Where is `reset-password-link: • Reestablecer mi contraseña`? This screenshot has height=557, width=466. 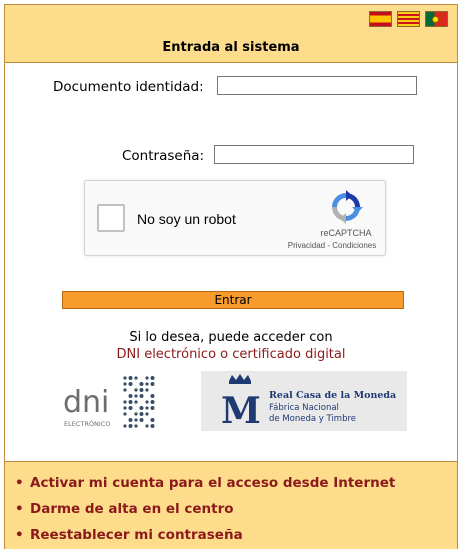
reset-password-link: • Reestablecer mi contraseña is located at coordinates (129, 535).